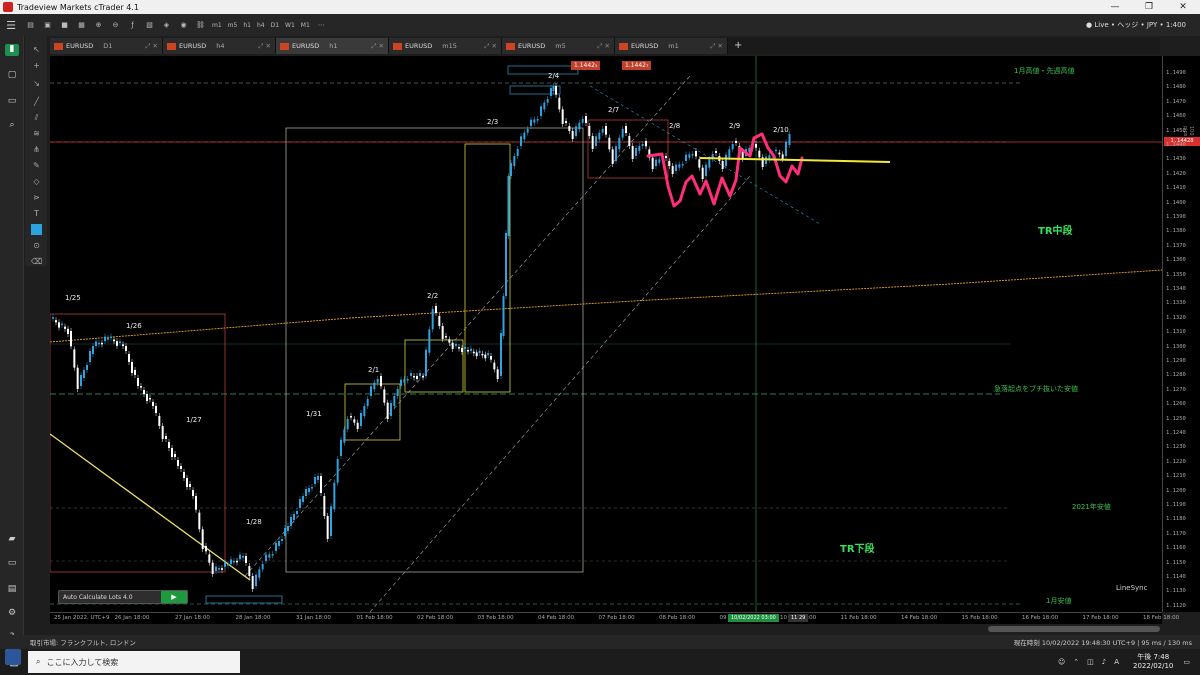 The image size is (1200, 675). I want to click on buy-price-tag: 1.1442₇, so click(637, 65).